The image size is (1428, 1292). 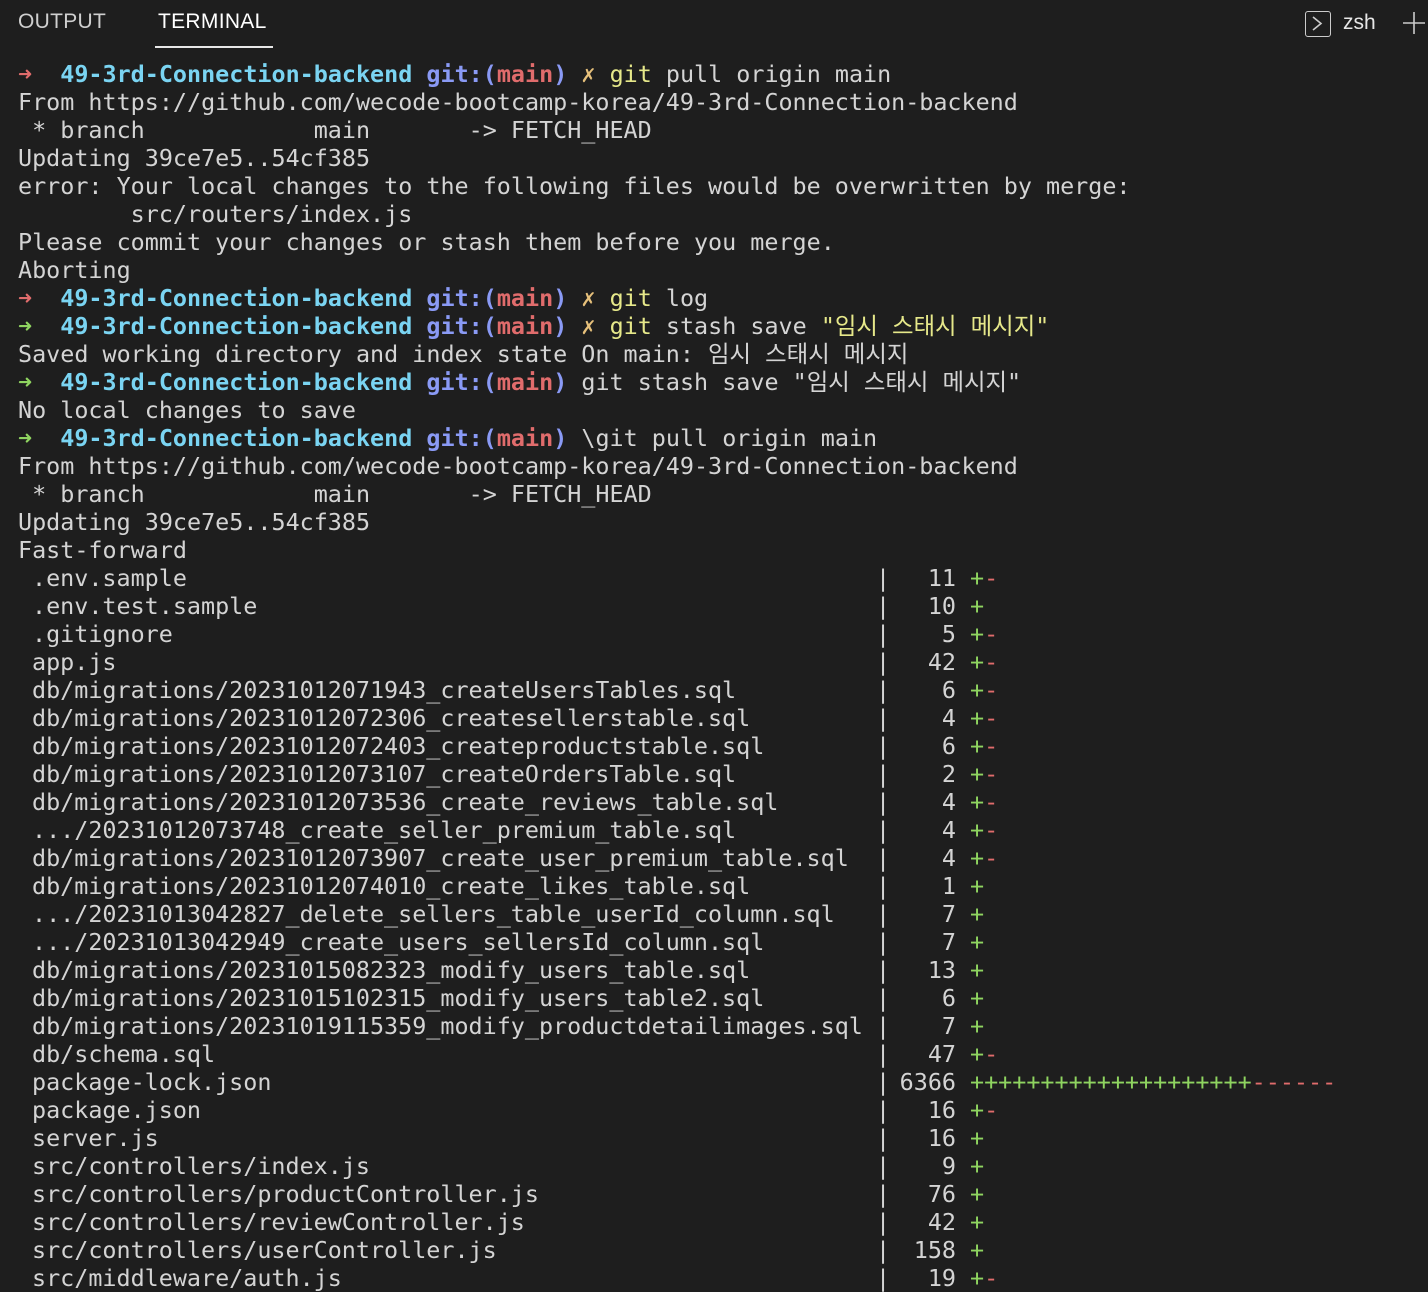 I want to click on diffstat-count: 2, so click(x=948, y=774).